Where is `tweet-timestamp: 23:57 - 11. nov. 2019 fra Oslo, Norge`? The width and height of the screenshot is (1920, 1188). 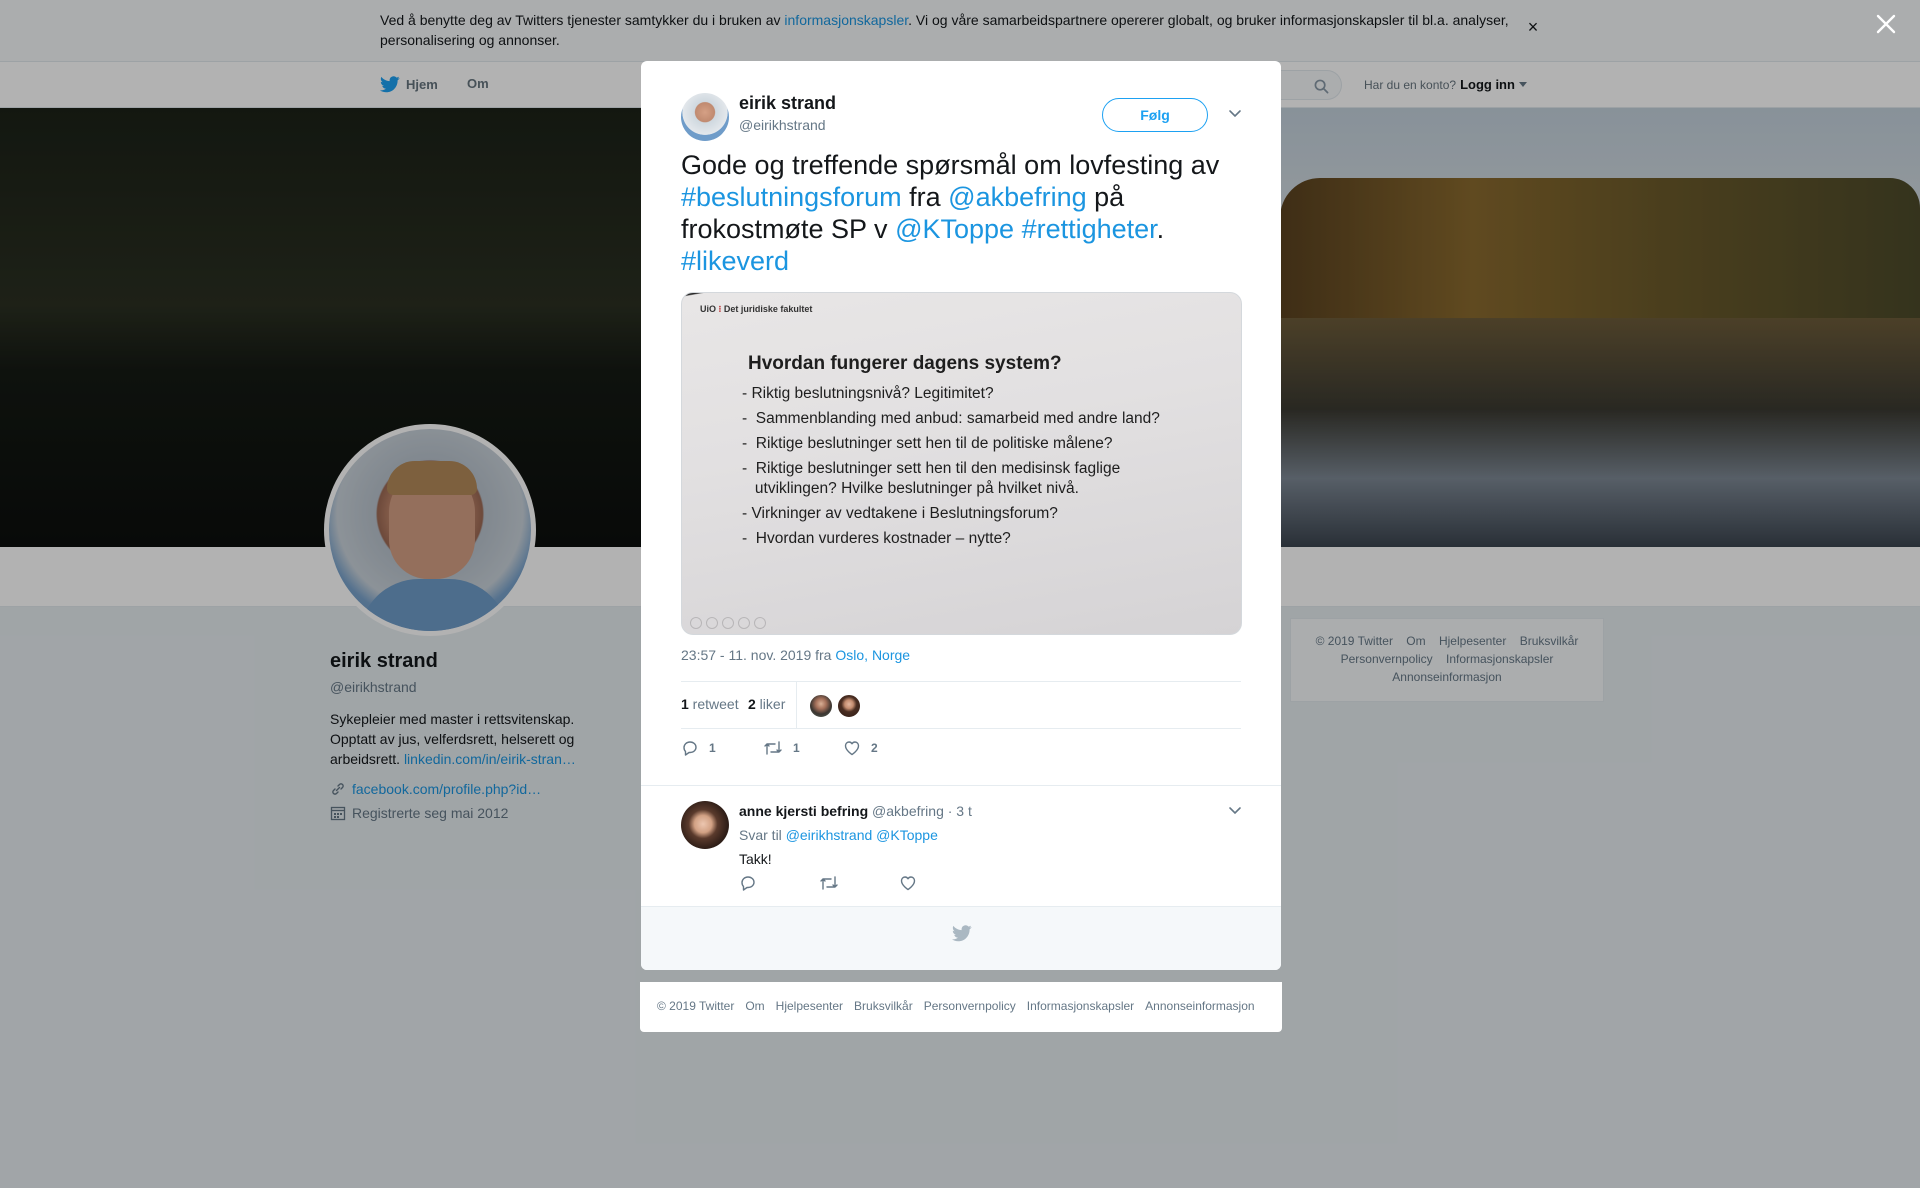 tweet-timestamp: 23:57 - 11. nov. 2019 fra Oslo, Norge is located at coordinates (795, 655).